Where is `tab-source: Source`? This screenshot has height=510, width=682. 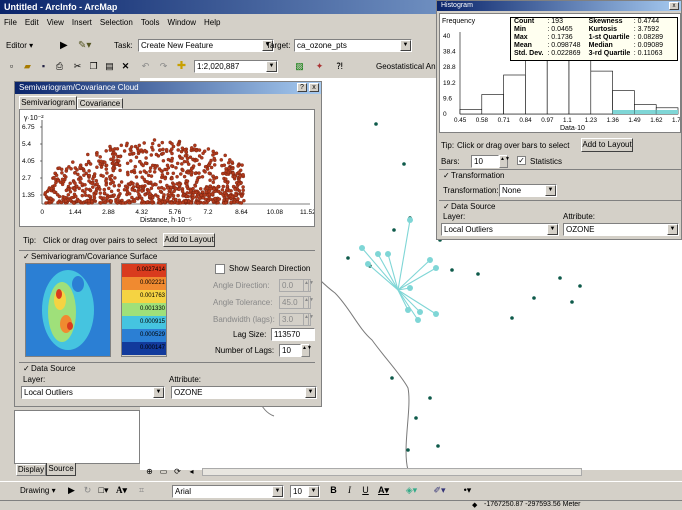
tab-source: Source is located at coordinates (61, 469).